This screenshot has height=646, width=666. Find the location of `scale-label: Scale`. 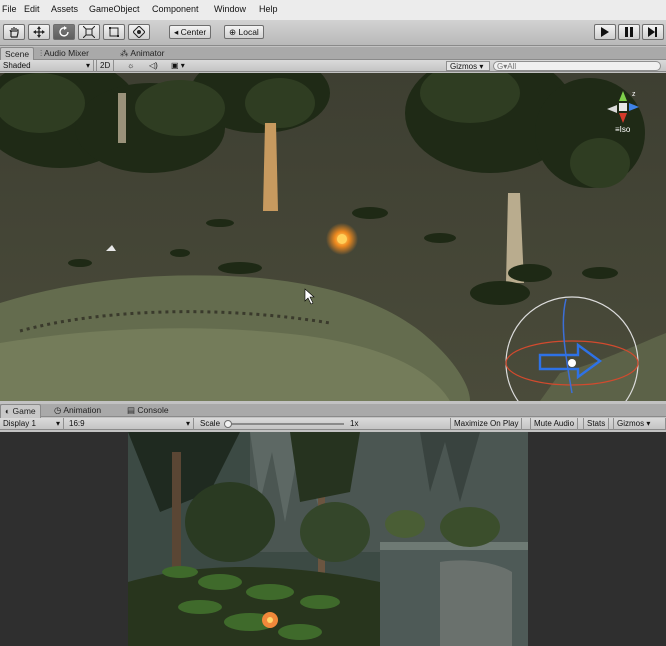

scale-label: Scale is located at coordinates (210, 423).